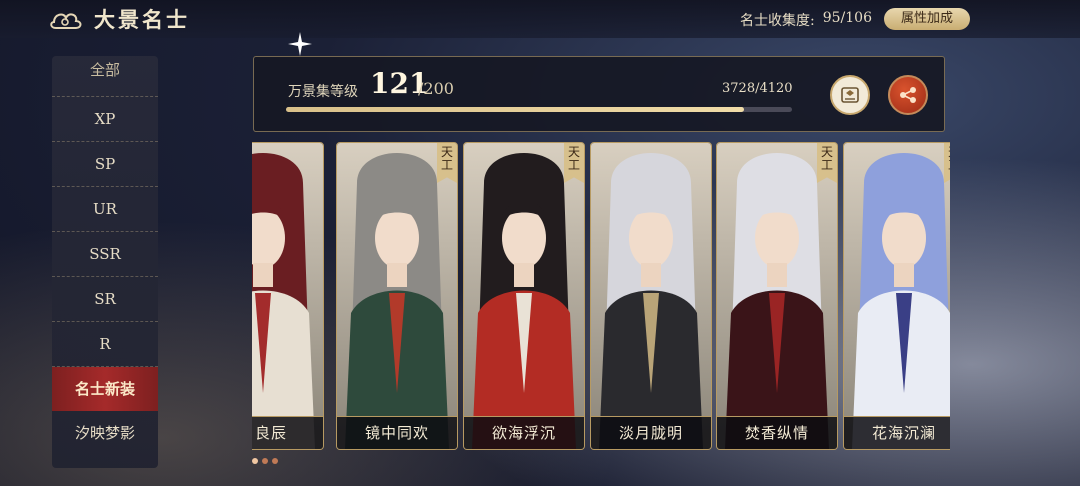  Describe the element at coordinates (927, 19) in the screenshot. I see `attribute-bonus-button: 属性加成` at that location.